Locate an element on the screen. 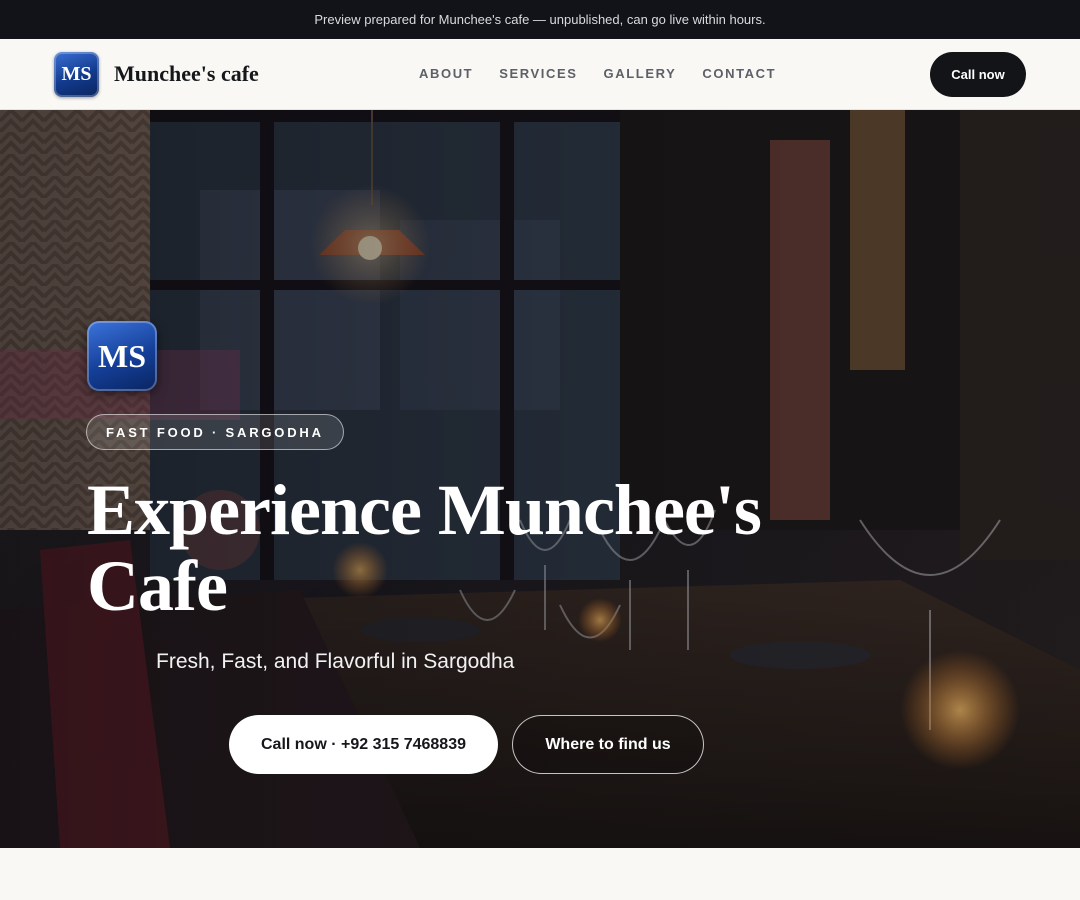 This screenshot has width=1080, height=900. nav-link-services: SERVICES is located at coordinates (538, 73).